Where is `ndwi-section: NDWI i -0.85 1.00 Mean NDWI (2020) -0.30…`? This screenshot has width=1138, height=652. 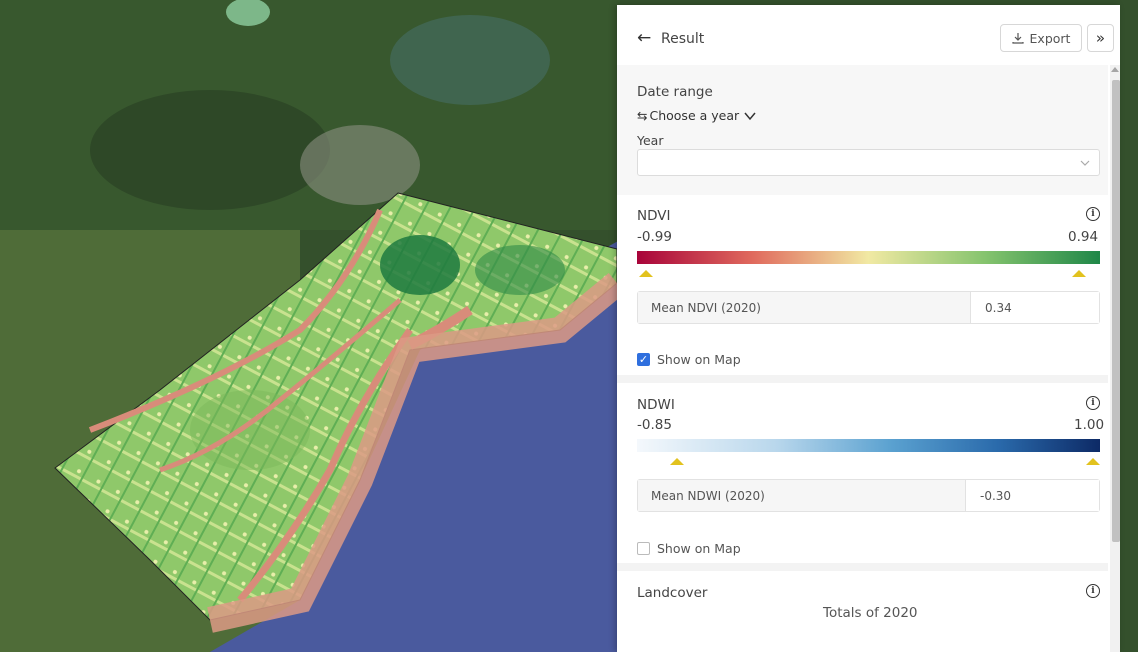
ndwi-section: NDWI i -0.85 1.00 Mean NDWI (2020) -0.30… is located at coordinates (862, 473).